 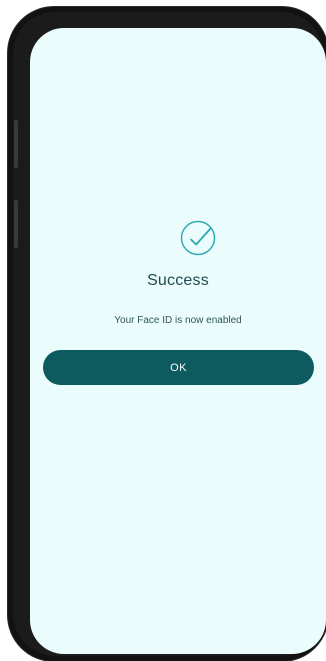 What do you see at coordinates (16, 144) in the screenshot?
I see `volume-up-button` at bounding box center [16, 144].